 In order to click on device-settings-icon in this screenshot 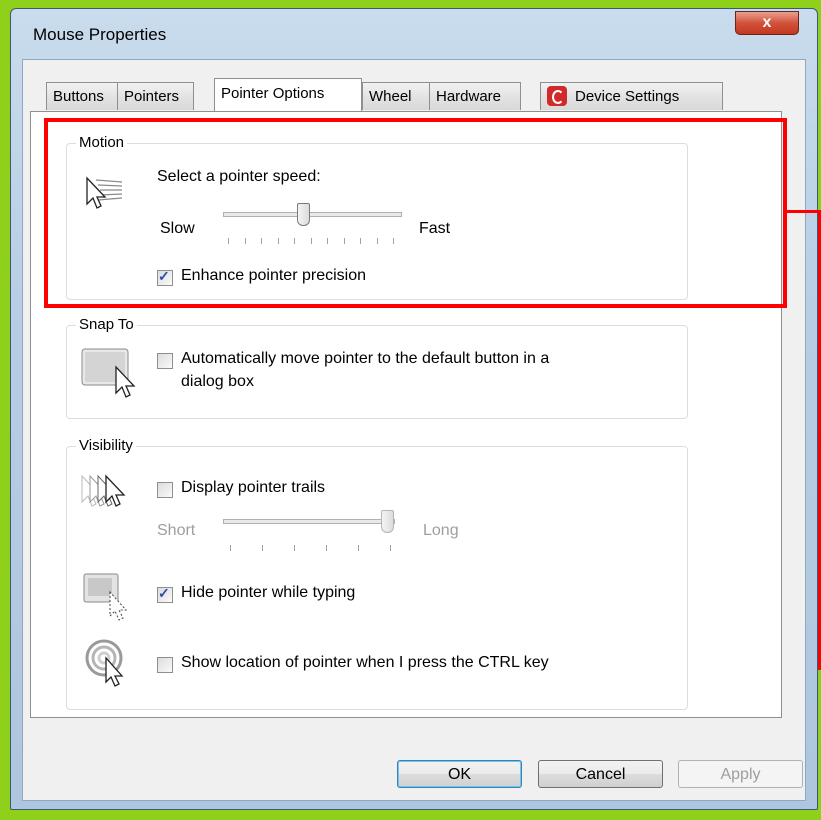, I will do `click(557, 95)`.